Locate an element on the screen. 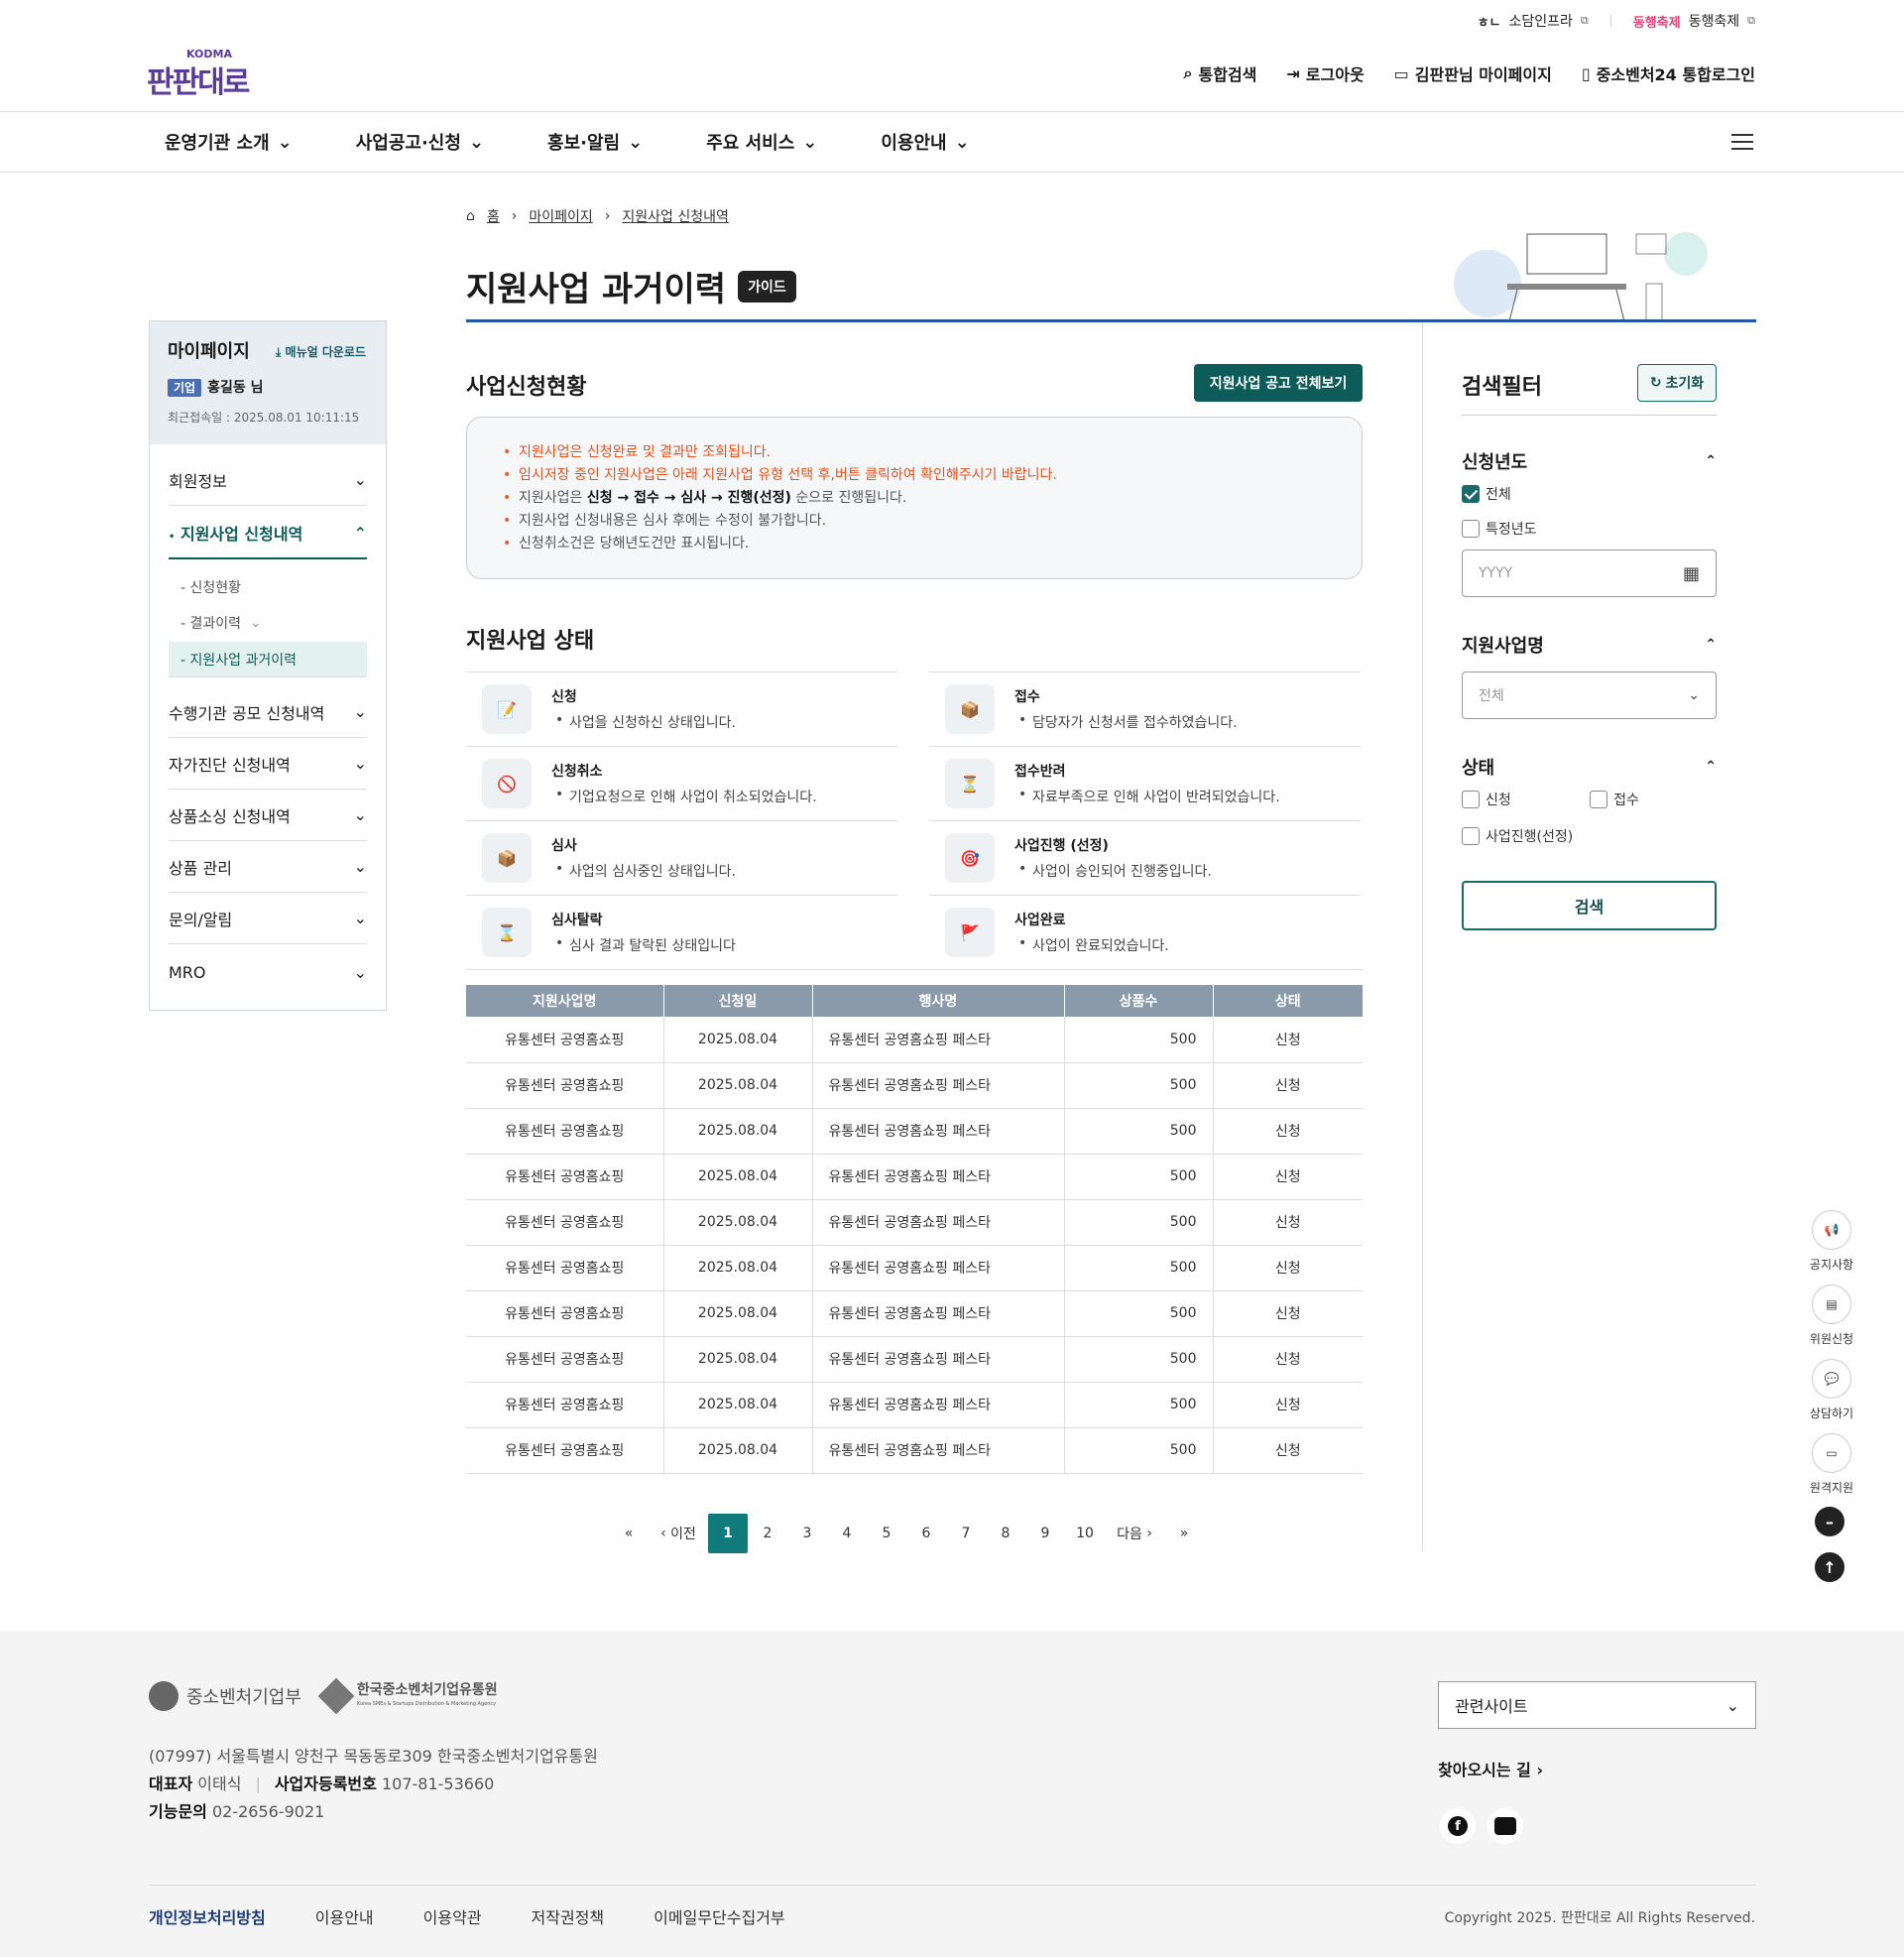 The height and width of the screenshot is (1957, 1904). sidebar-sub-history: - 지원사업 과거이력 is located at coordinates (268, 659).